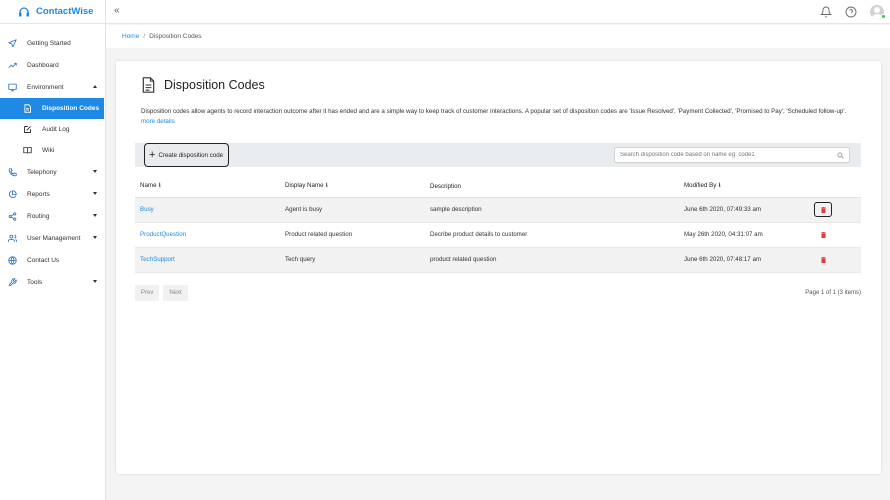 The height and width of the screenshot is (500, 890). I want to click on column-header-modified-by: Modified By ⭳, so click(744, 187).